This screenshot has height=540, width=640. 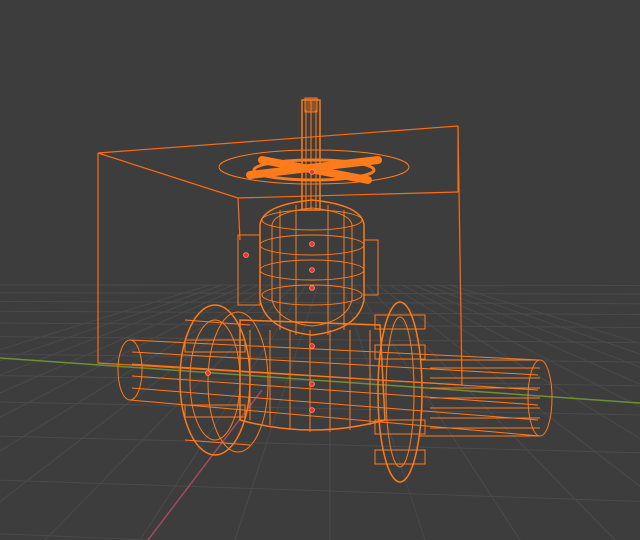 I want to click on main-pipe, so click(x=335, y=388).